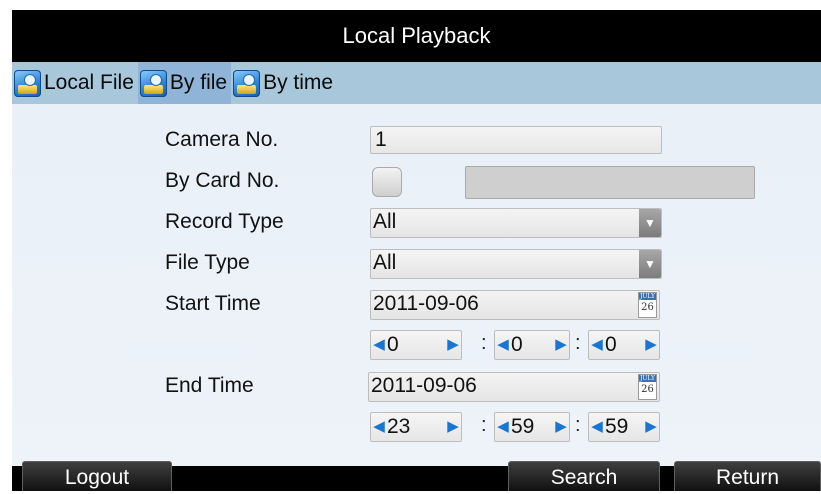 This screenshot has height=494, width=821. I want to click on window-title: Local Playback, so click(416, 35).